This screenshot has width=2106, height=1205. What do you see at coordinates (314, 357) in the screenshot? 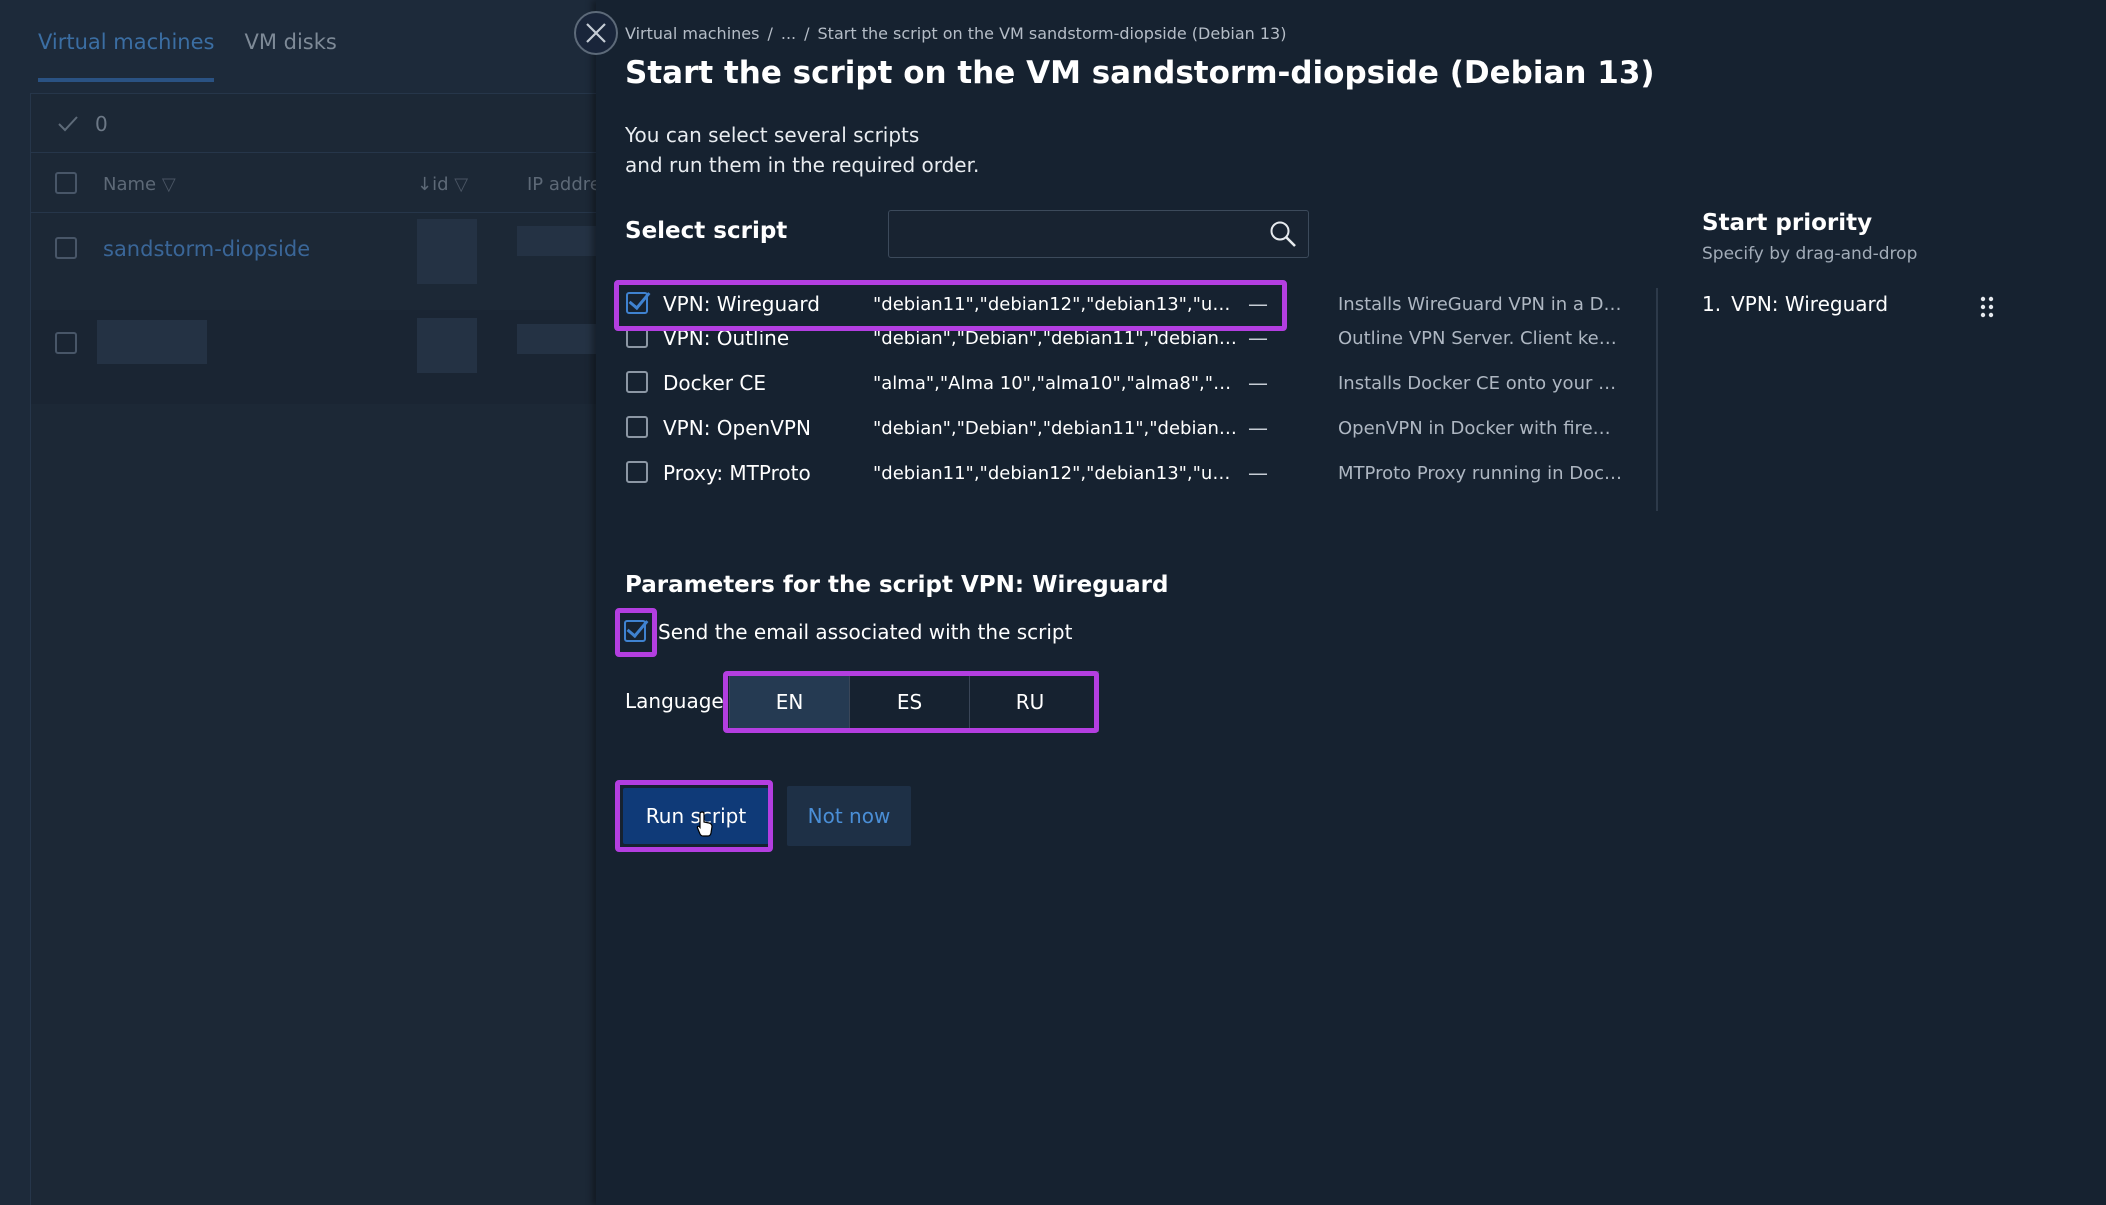
I see `table-row` at bounding box center [314, 357].